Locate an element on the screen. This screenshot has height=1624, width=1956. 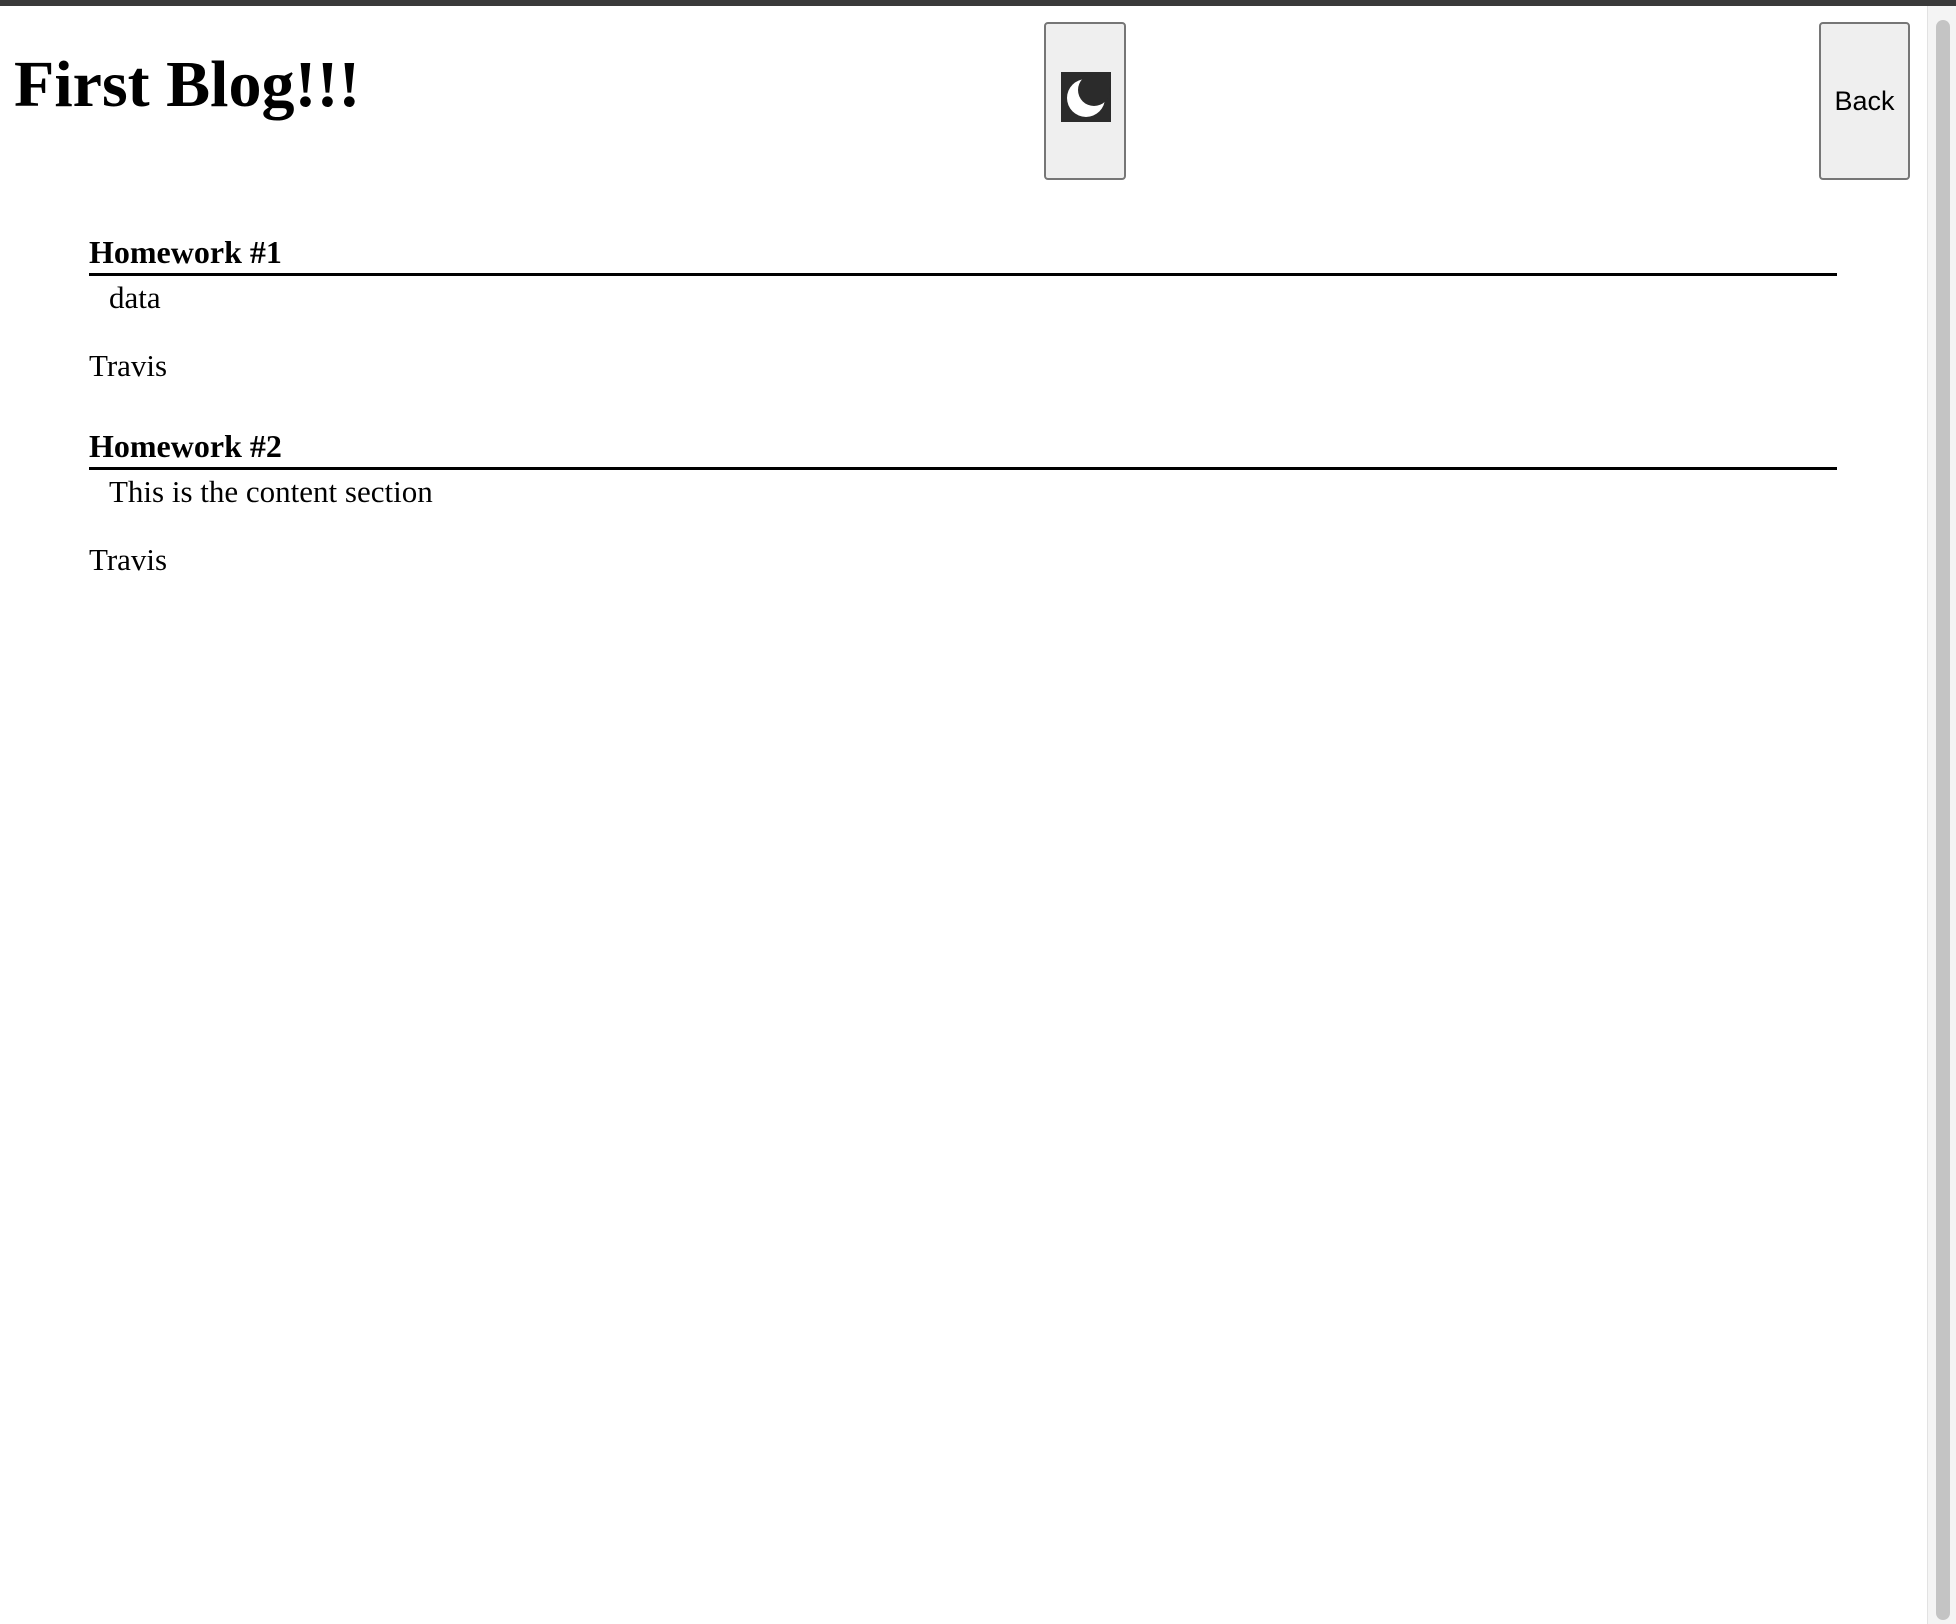
post-content: data is located at coordinates (135, 297).